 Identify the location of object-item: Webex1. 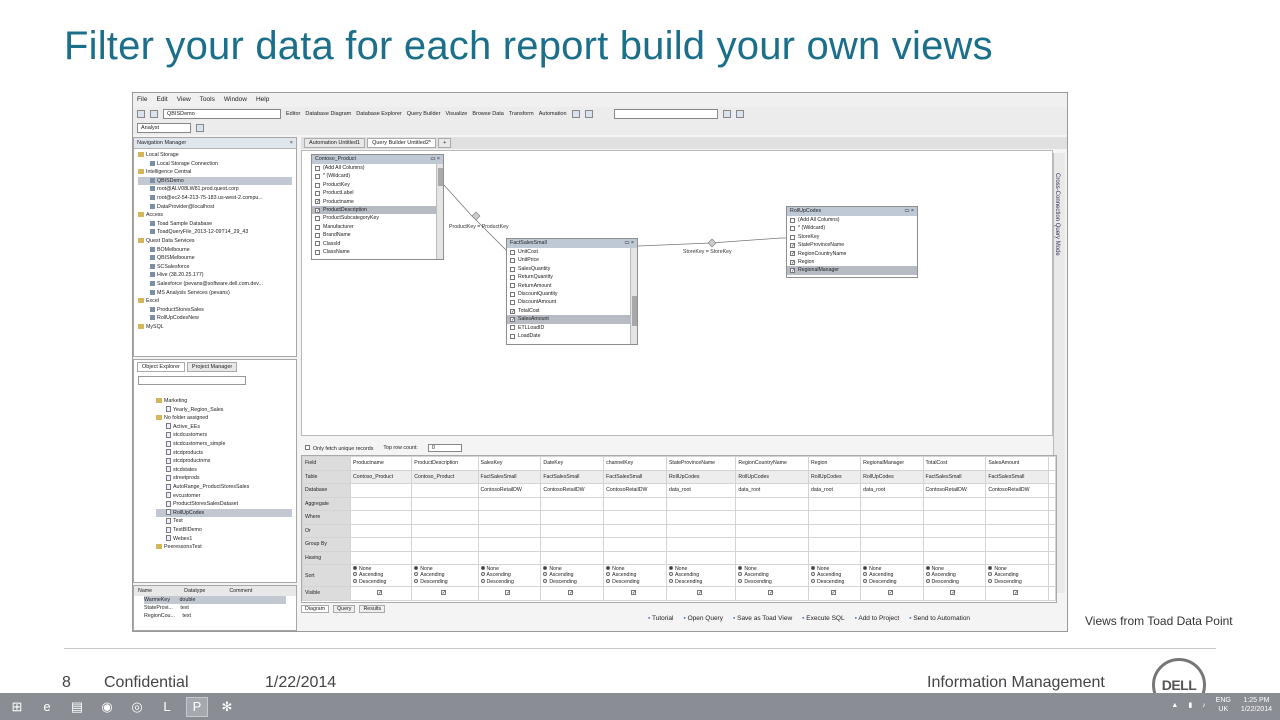
(224, 539).